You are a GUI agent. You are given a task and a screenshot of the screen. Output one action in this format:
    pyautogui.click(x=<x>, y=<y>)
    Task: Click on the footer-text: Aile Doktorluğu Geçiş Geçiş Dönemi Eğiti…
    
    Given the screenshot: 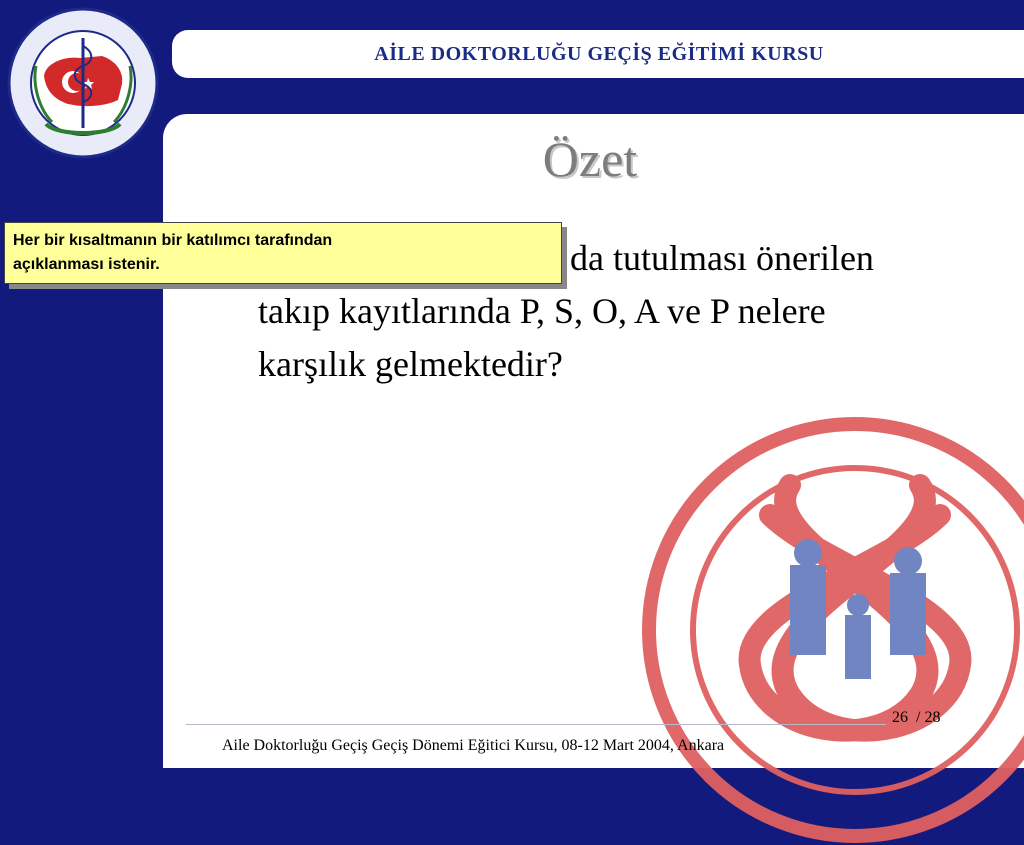 What is the action you would take?
    pyautogui.click(x=473, y=745)
    